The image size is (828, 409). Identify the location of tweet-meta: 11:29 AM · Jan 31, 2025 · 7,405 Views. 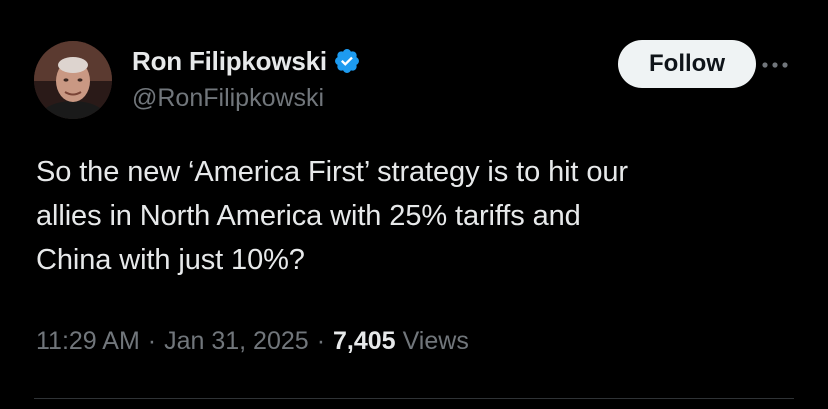
(252, 341).